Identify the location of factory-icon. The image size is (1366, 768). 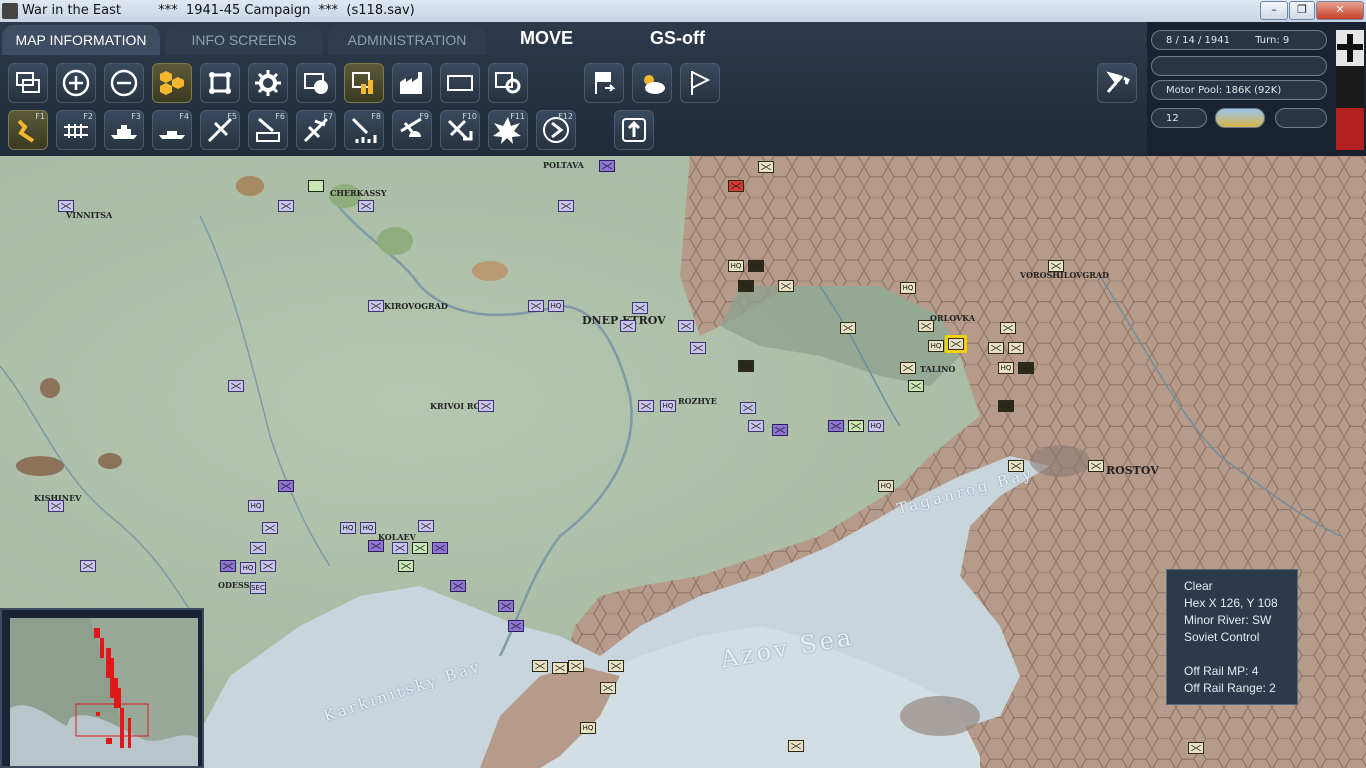
(412, 83).